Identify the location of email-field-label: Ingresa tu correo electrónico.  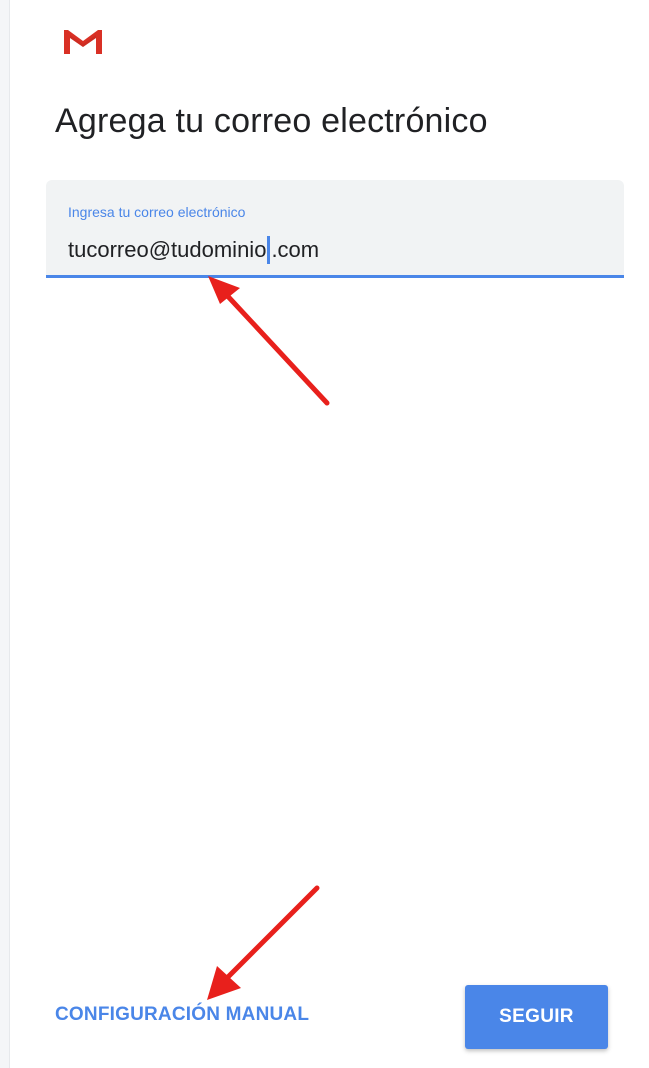
(157, 212).